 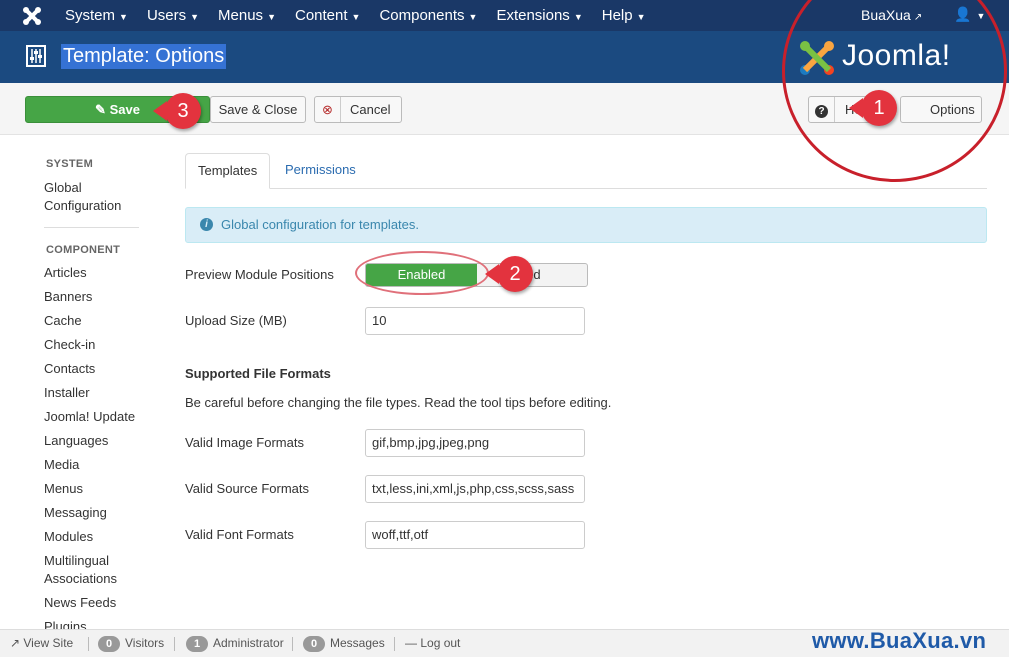 I want to click on step-marker-1: 1, so click(x=873, y=108).